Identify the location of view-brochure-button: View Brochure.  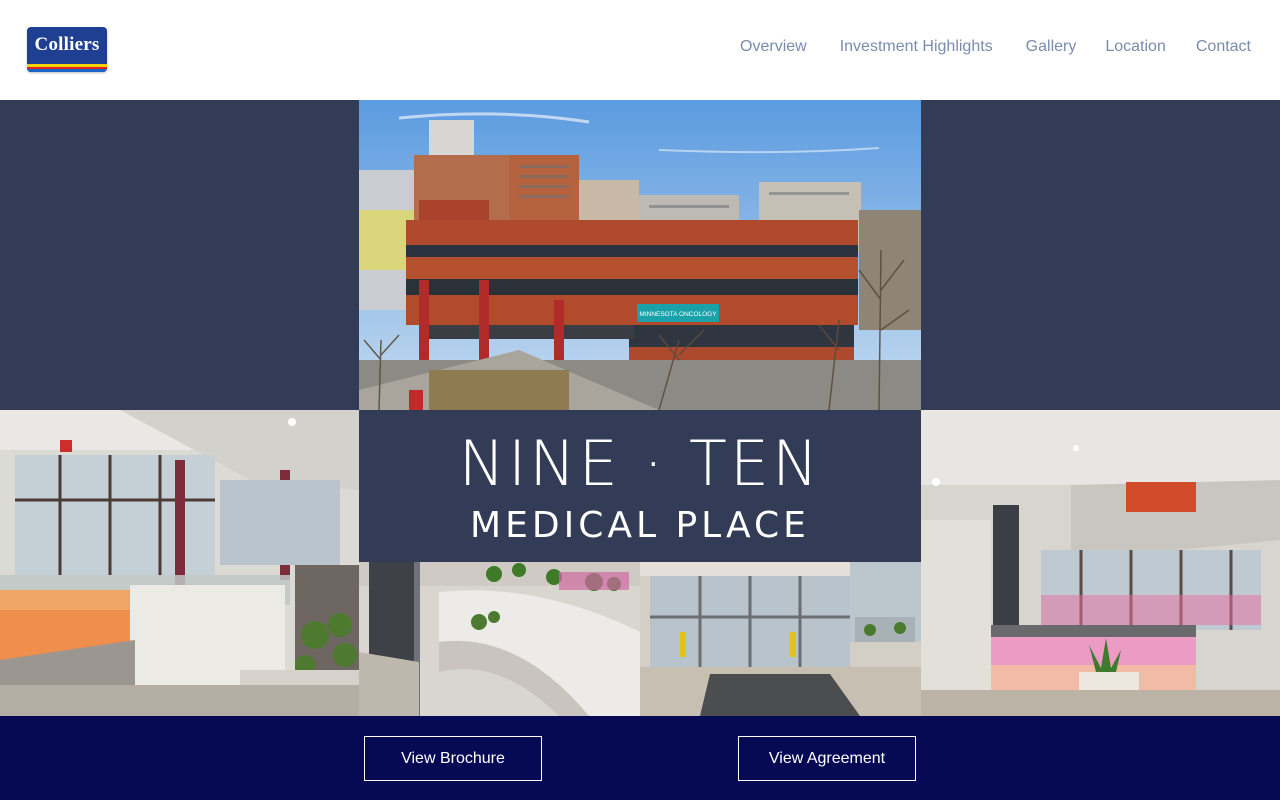
(453, 758).